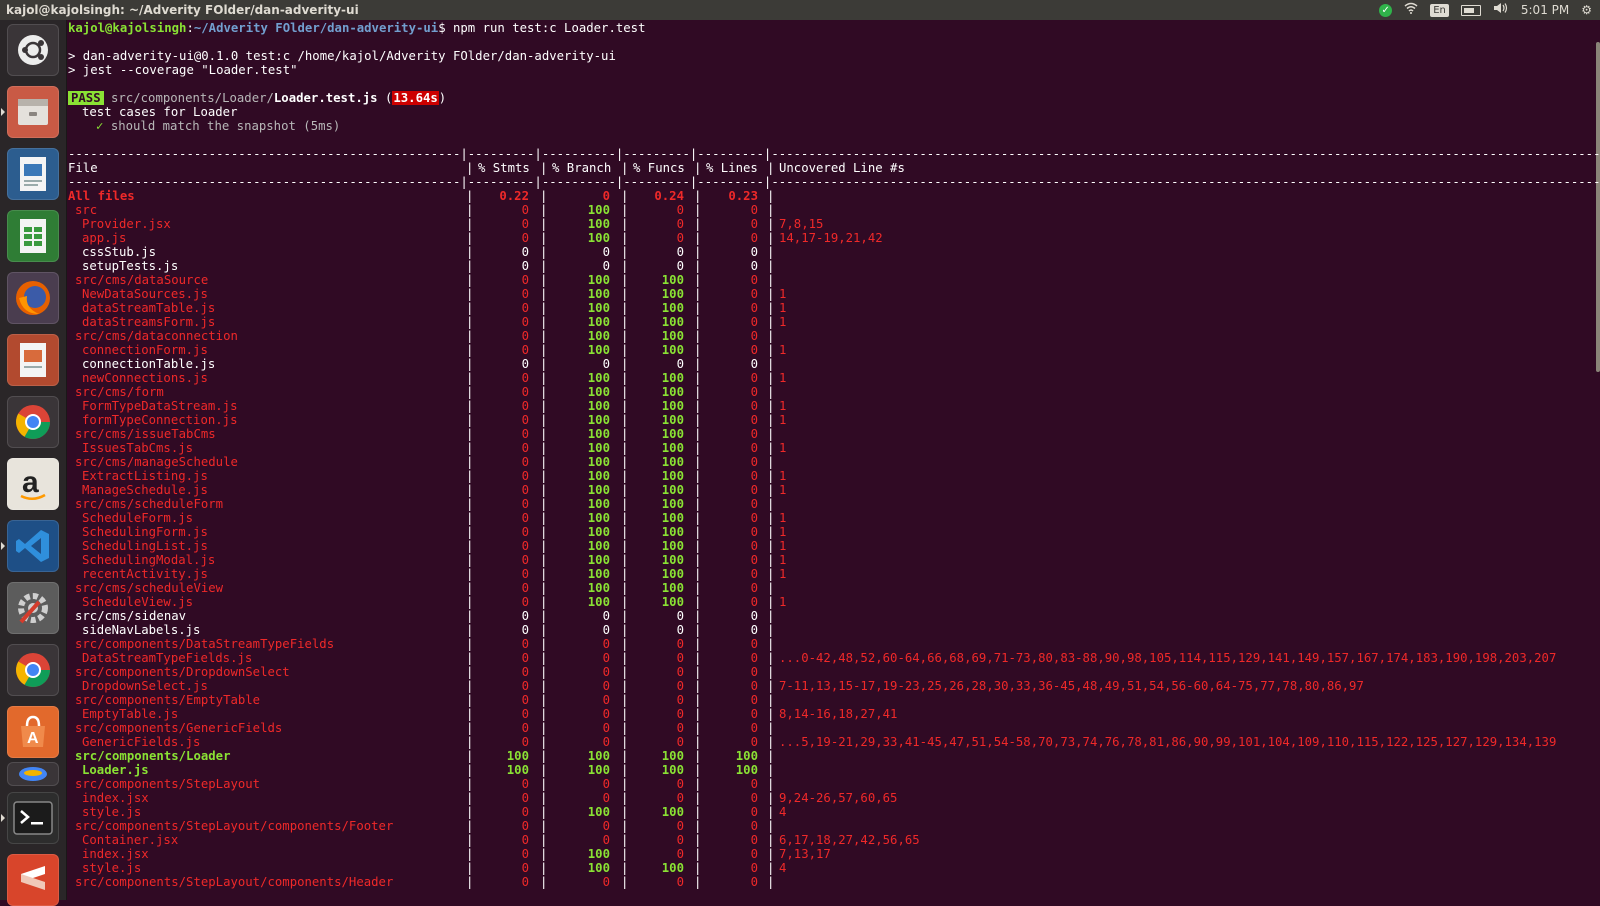 This screenshot has height=906, width=1600. I want to click on software-center-icon: A, so click(33, 732).